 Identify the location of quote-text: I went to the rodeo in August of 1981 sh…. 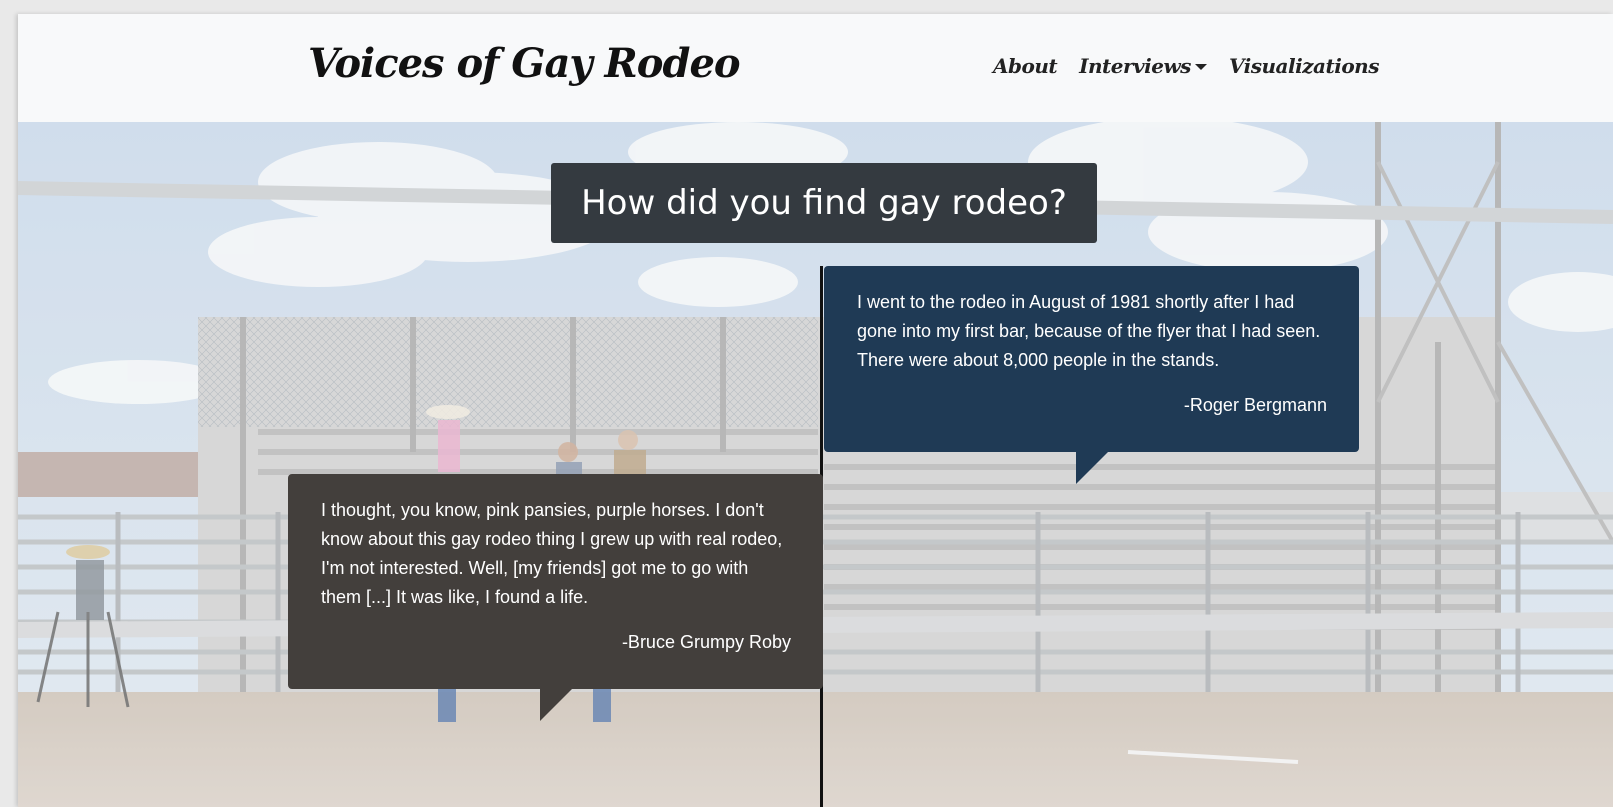
(1089, 331).